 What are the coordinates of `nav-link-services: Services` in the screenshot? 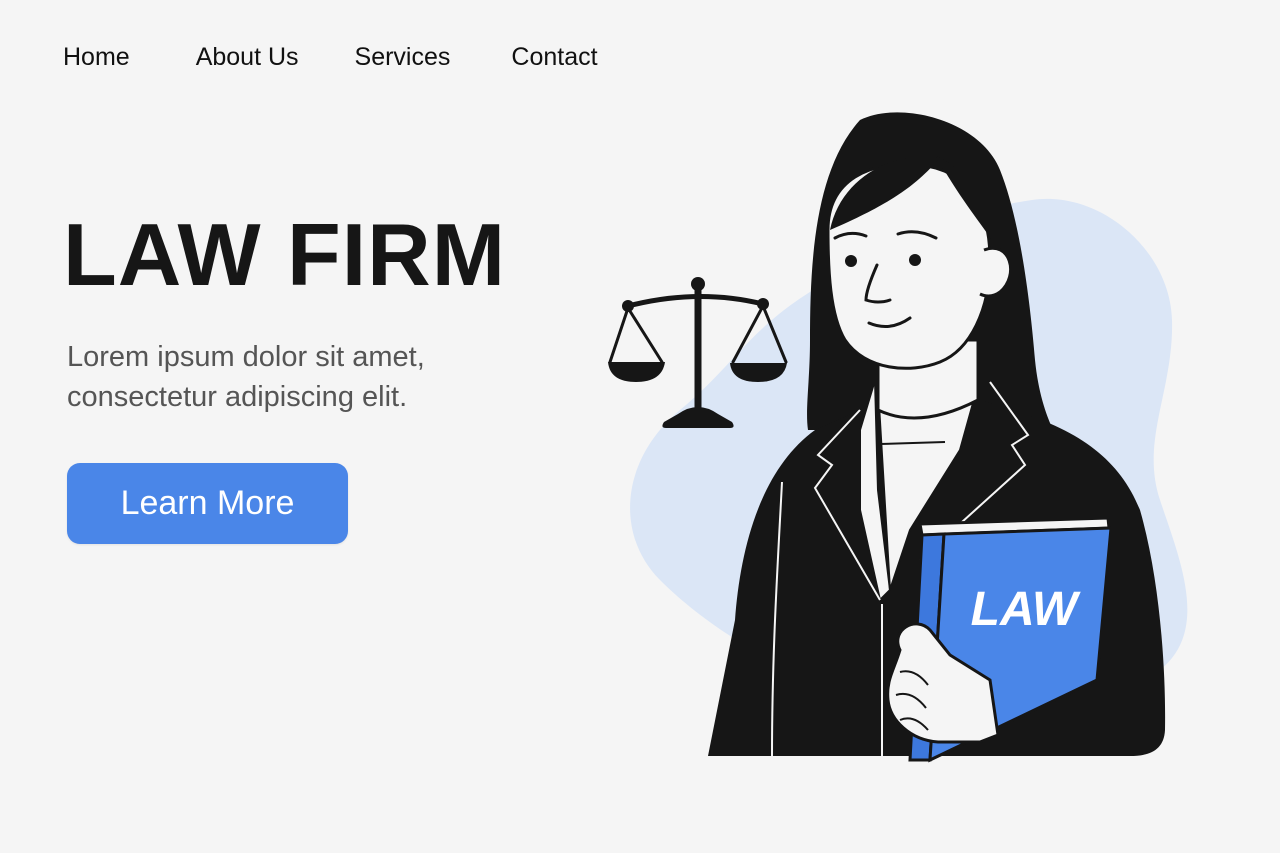 It's located at (403, 57).